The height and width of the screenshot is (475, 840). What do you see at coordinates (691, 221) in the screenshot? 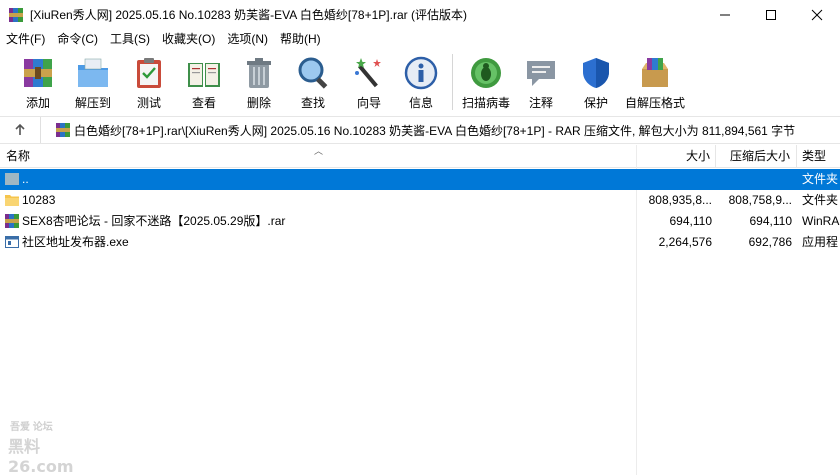
I see `file-size: 694,110` at bounding box center [691, 221].